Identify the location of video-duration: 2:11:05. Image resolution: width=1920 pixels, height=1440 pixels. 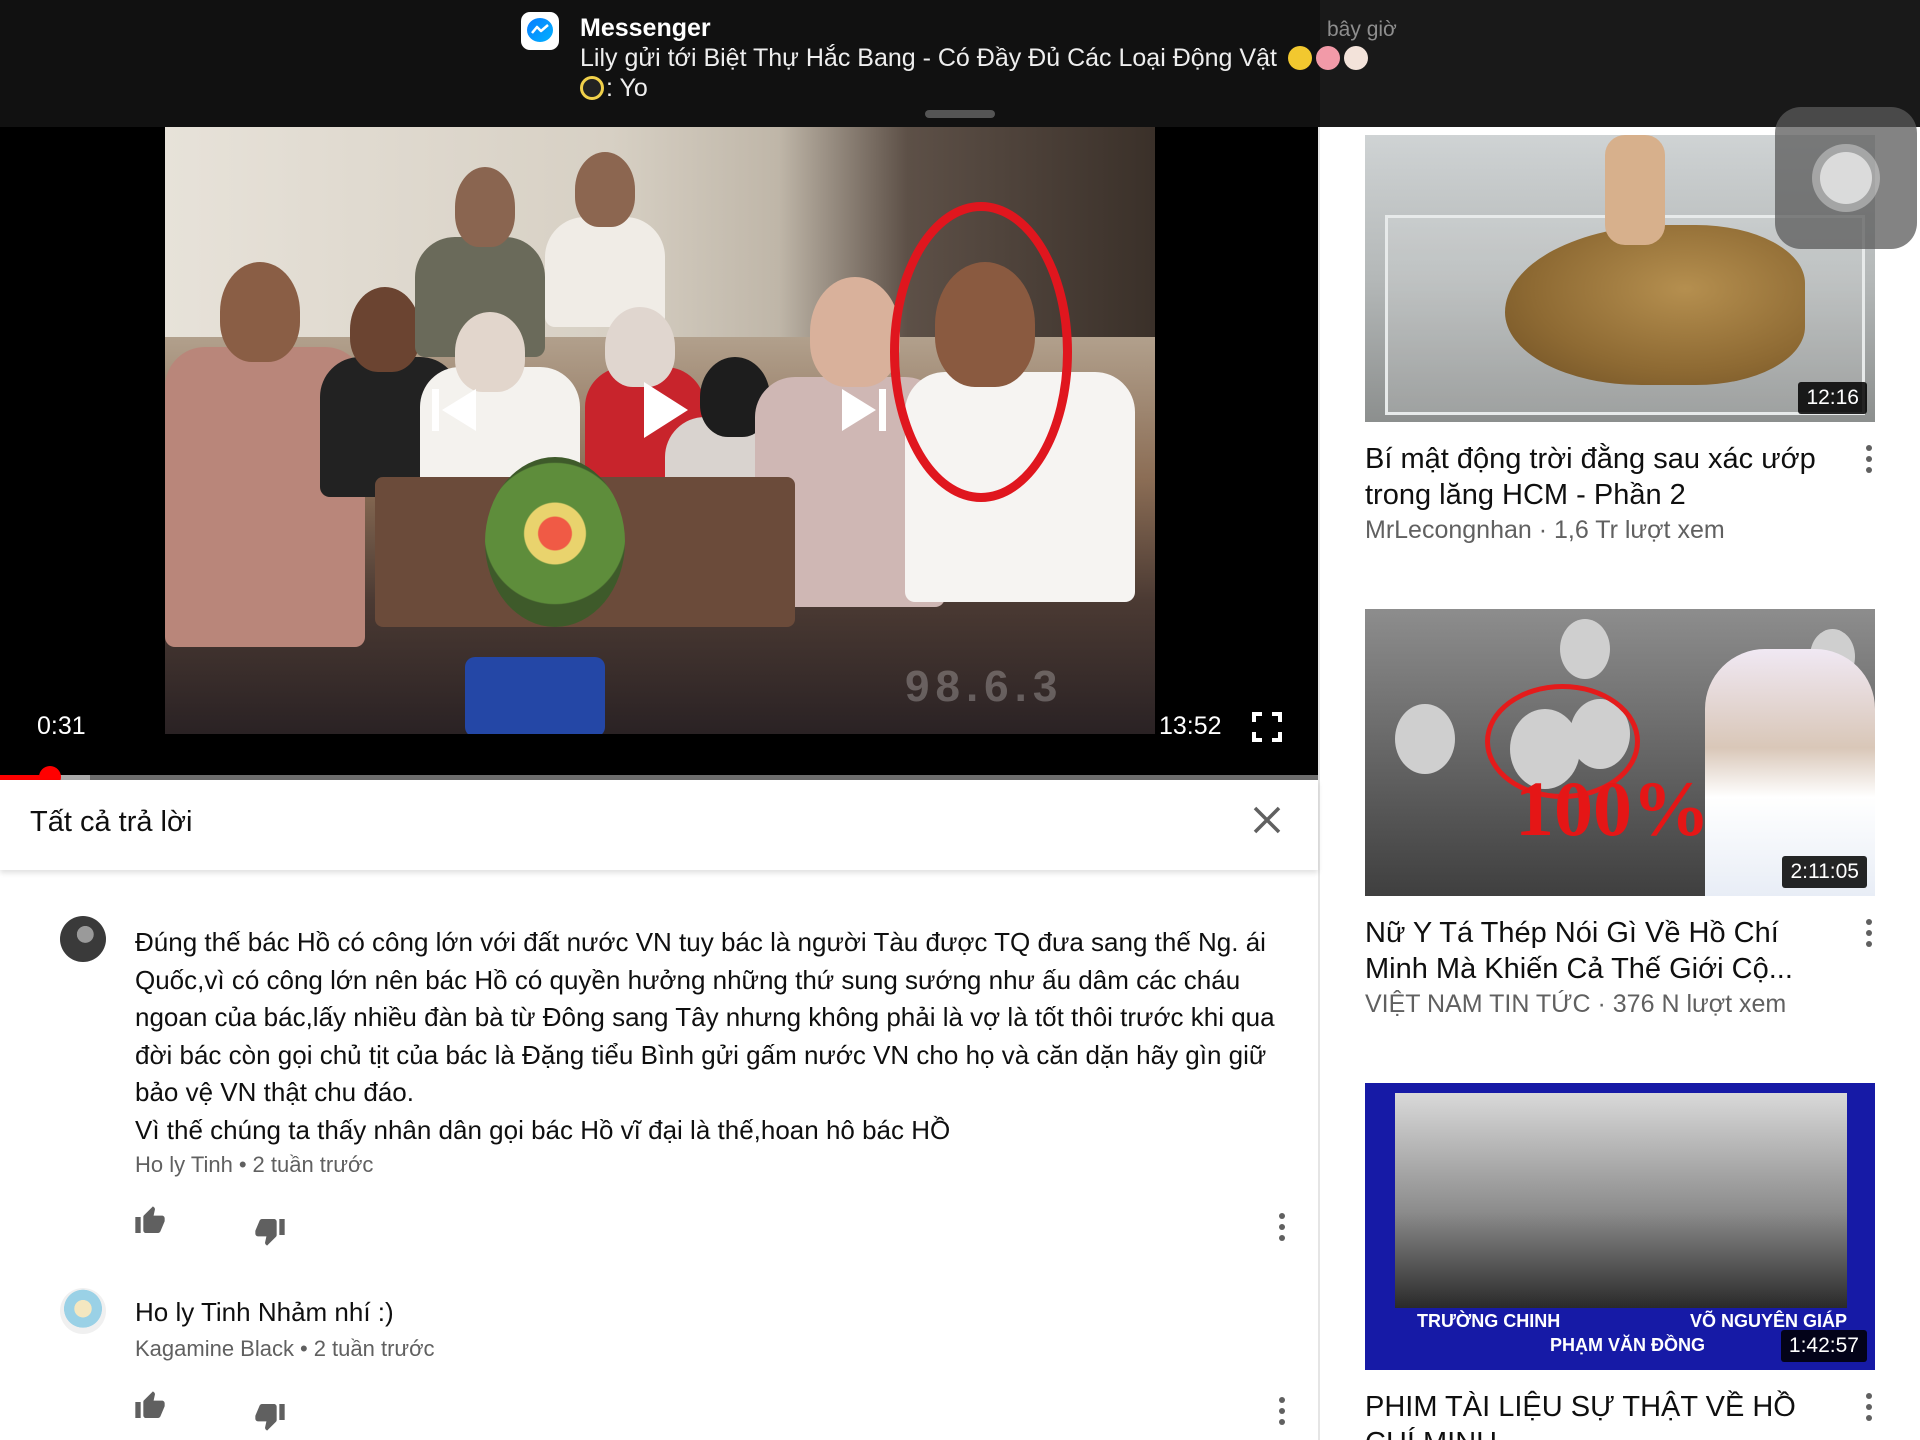
(1824, 872).